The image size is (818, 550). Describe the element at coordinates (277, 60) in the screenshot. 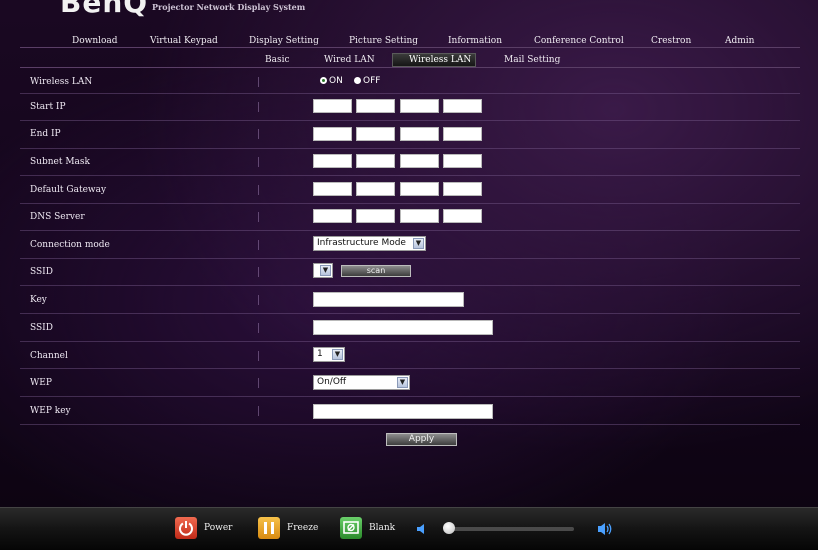

I see `subnav-basic: Basic` at that location.